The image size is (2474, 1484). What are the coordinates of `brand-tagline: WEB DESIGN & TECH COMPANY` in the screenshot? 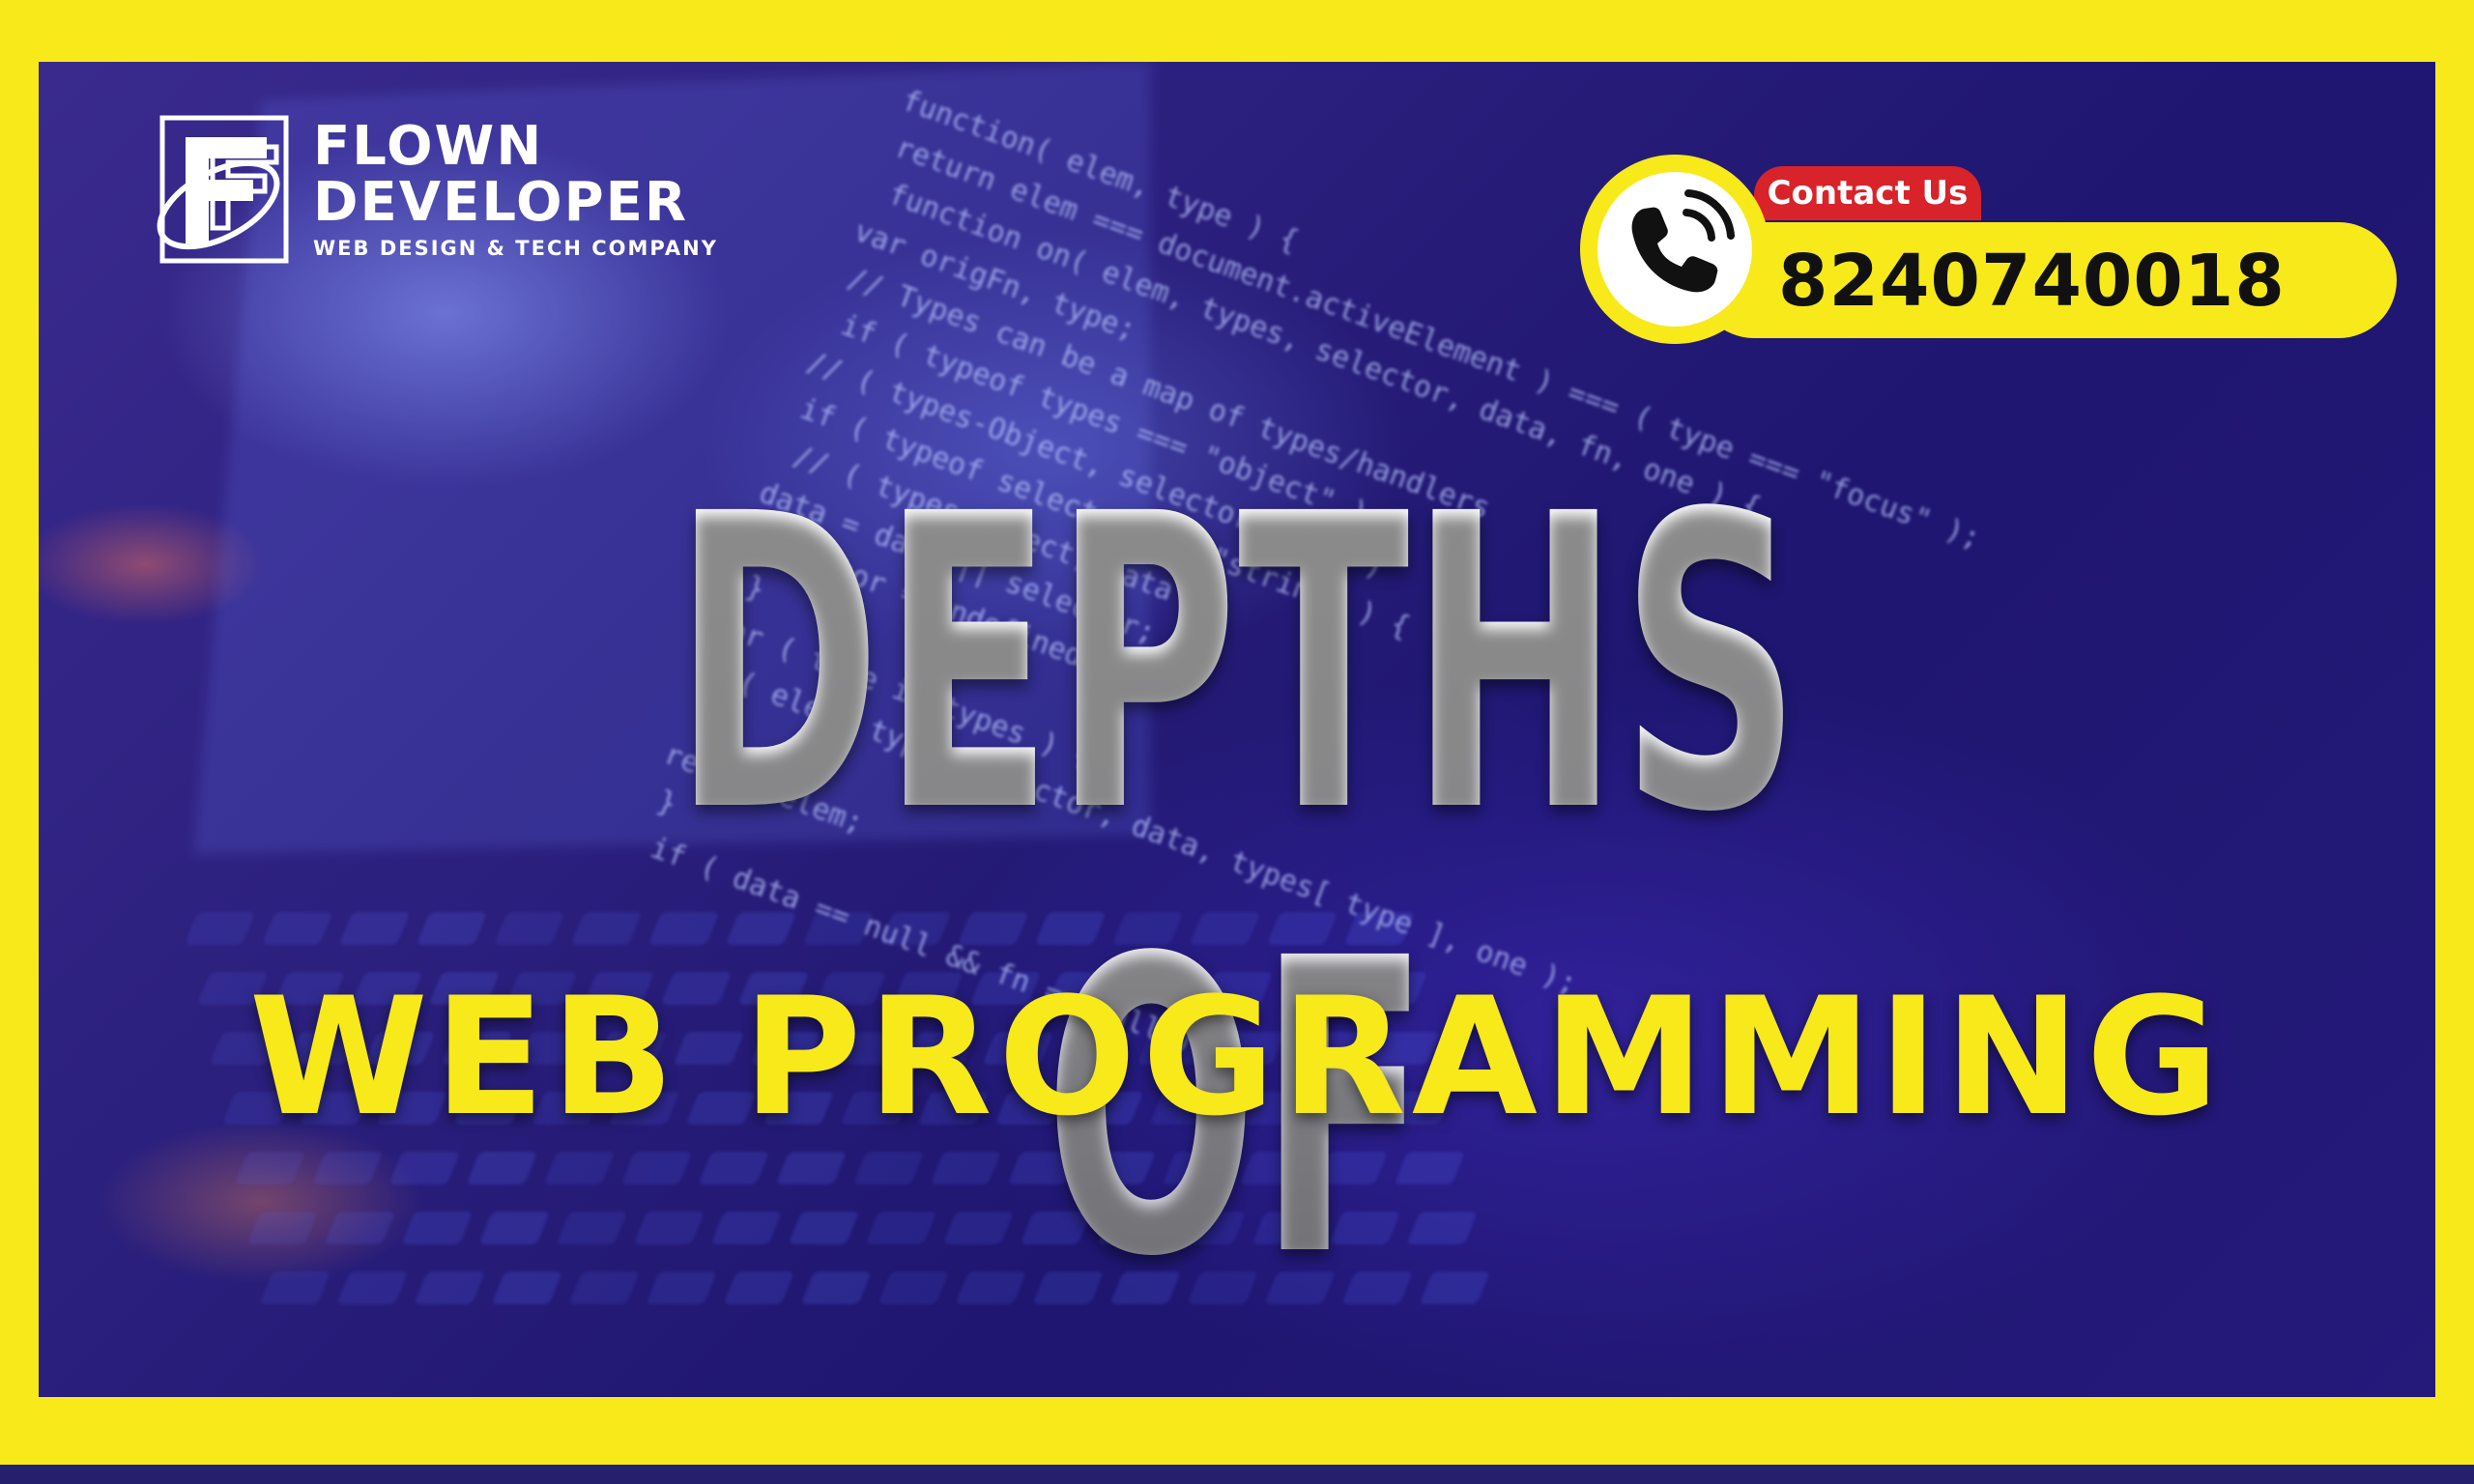 It's located at (516, 249).